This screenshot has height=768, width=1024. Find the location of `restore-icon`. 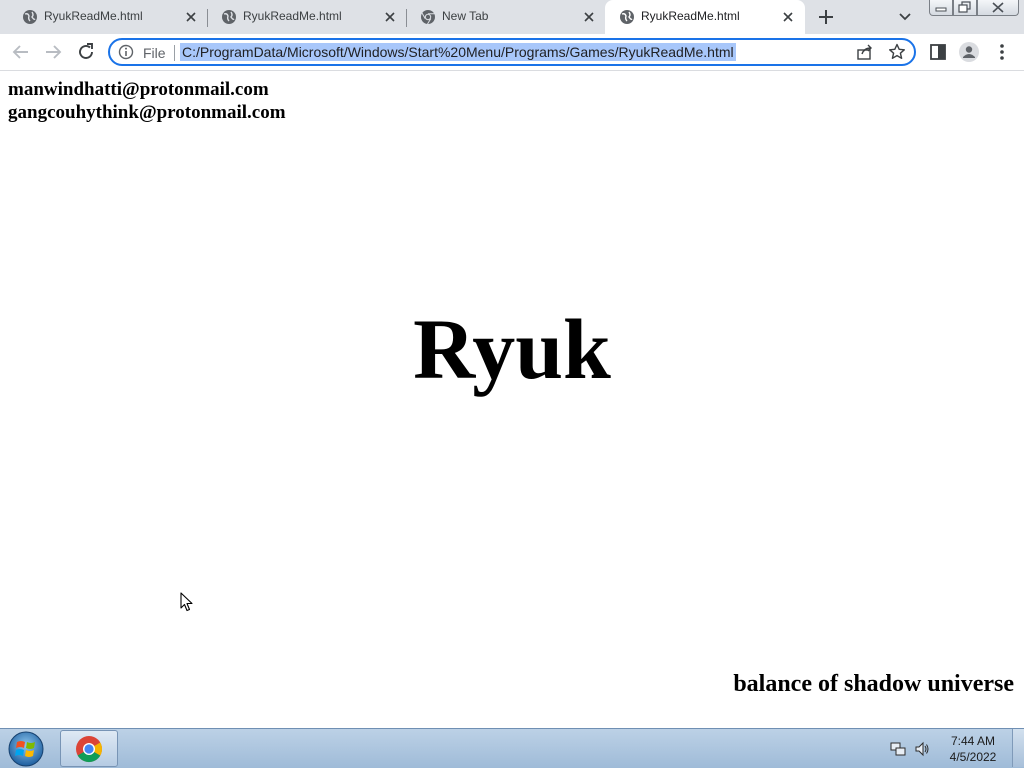

restore-icon is located at coordinates (964, 7).